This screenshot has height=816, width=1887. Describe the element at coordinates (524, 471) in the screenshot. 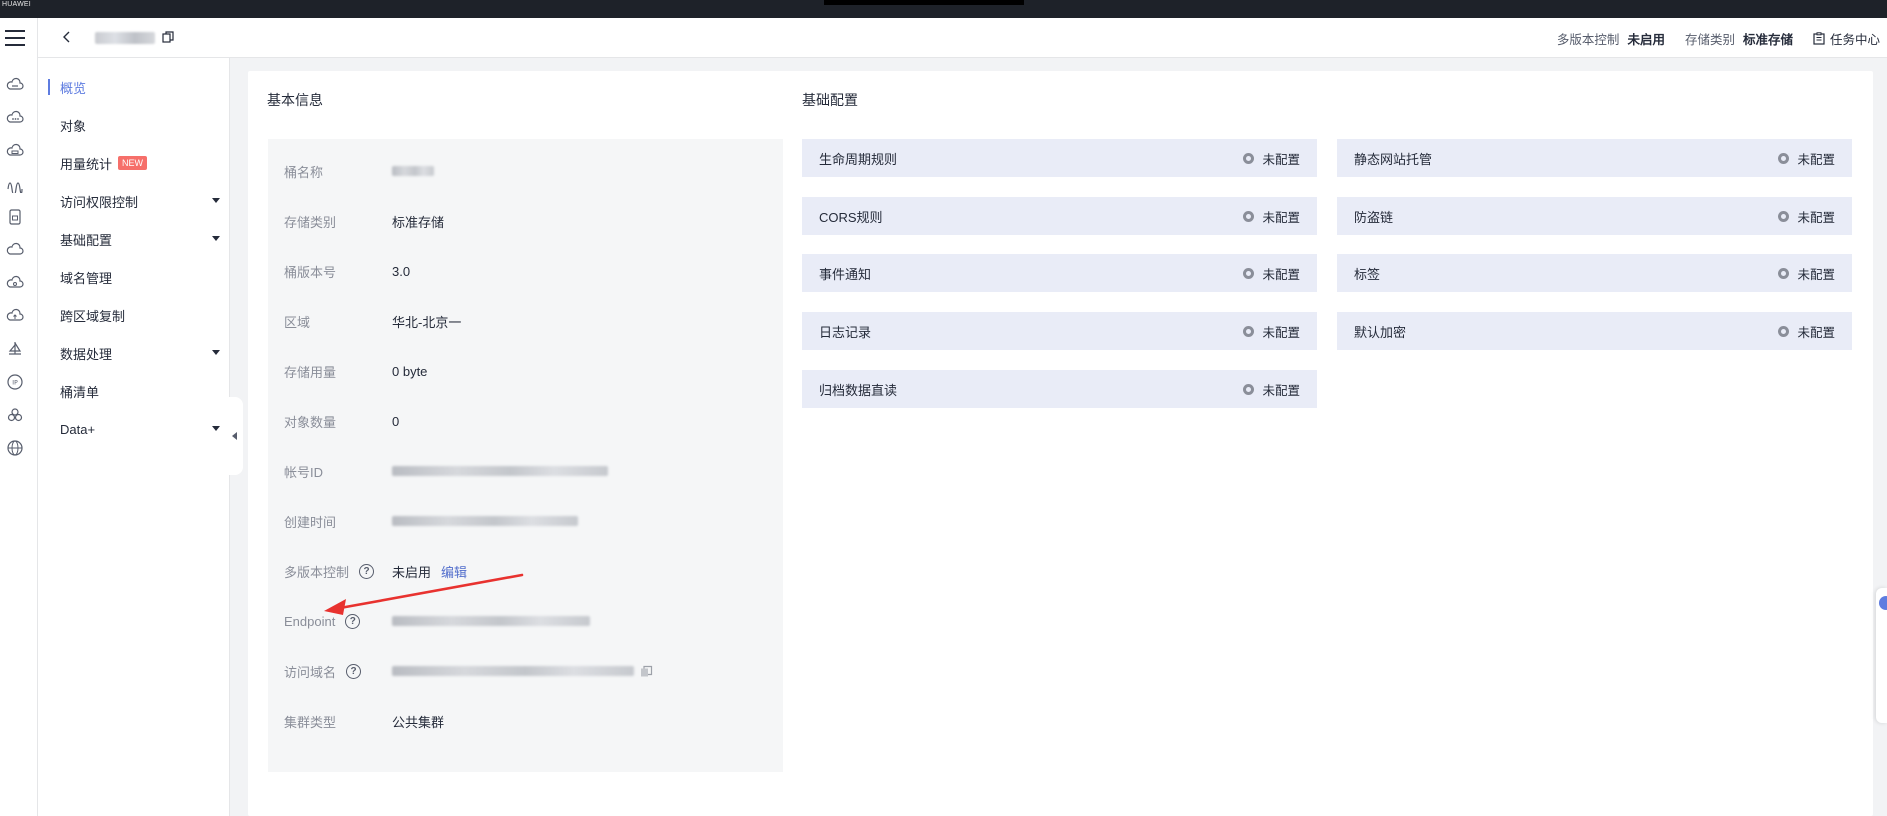

I see `info-row-account-id: 帐号ID` at that location.